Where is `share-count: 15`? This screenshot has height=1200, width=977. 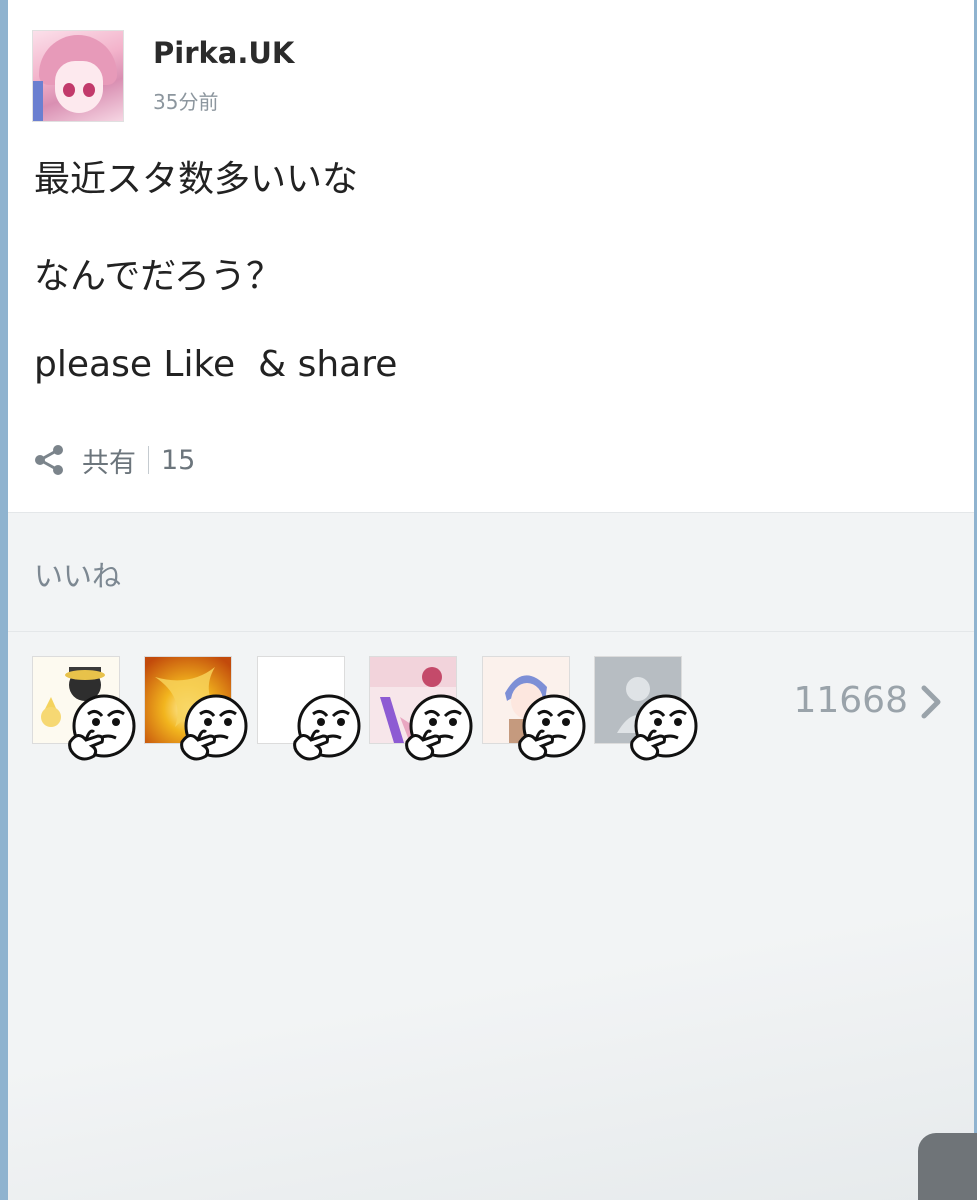 share-count: 15 is located at coordinates (178, 460).